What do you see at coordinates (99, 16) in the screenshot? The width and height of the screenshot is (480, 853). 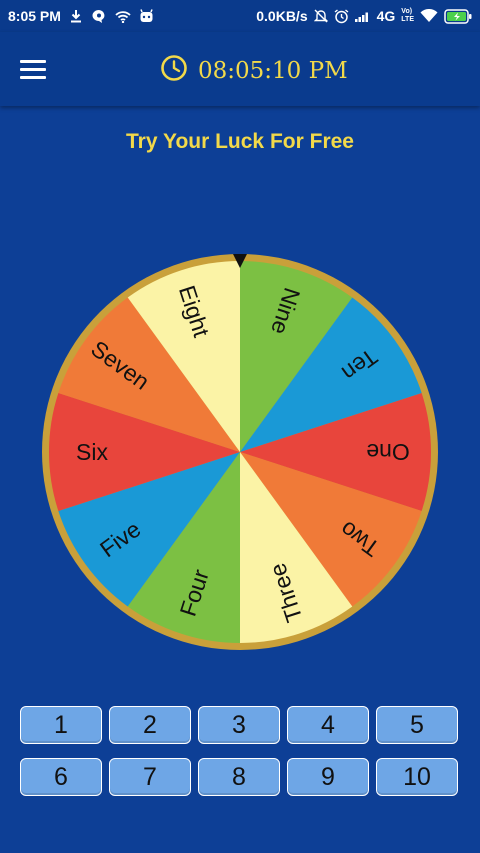 I see `chat-icon` at bounding box center [99, 16].